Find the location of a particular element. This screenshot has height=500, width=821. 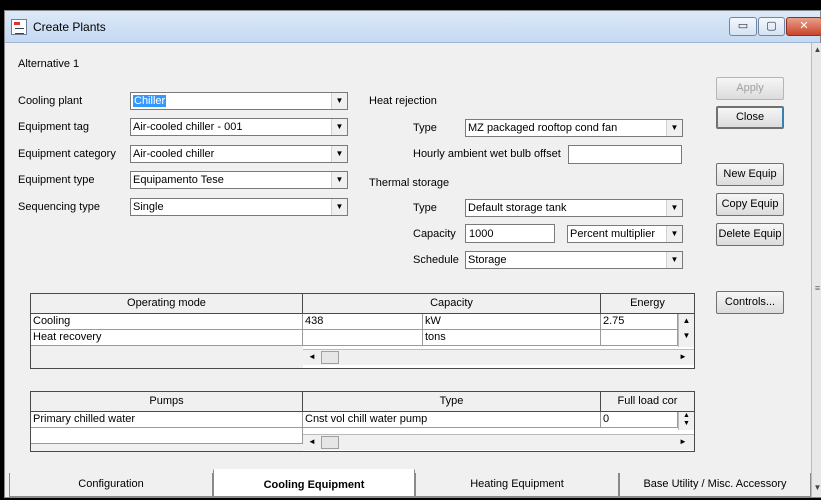

alternative-label: Alternative 1 is located at coordinates (49, 64).